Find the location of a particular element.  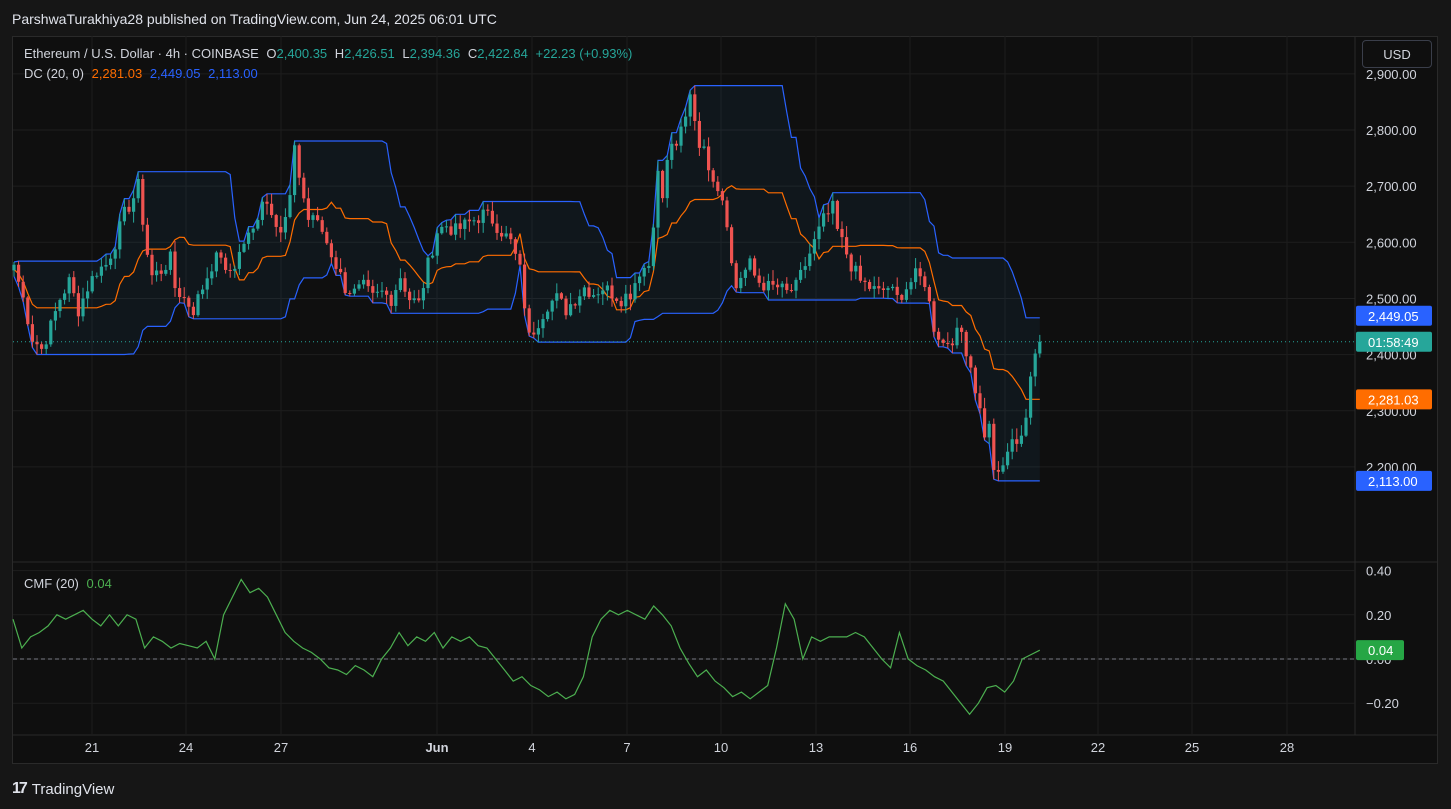

time-axis: 21 24 27 Jun 4 7 10 13 16 19 22 25 28 is located at coordinates (689, 747).